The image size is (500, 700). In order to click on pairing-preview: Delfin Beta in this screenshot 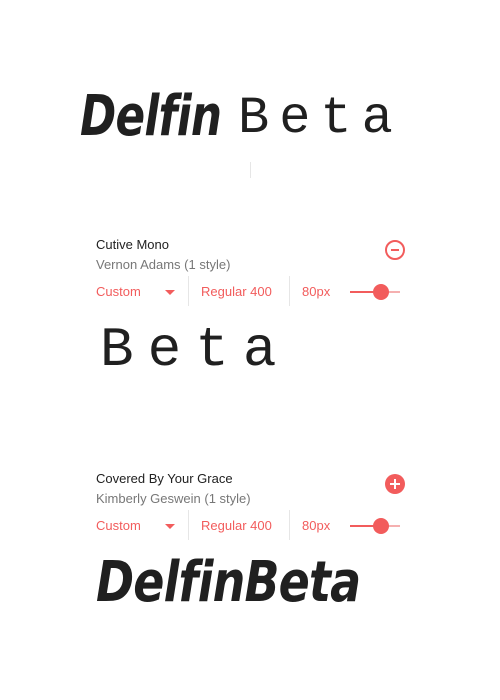, I will do `click(280, 130)`.